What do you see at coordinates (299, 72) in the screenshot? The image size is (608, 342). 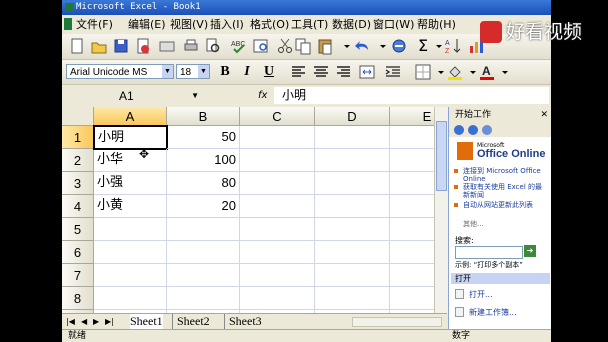 I see `align-left-icon` at bounding box center [299, 72].